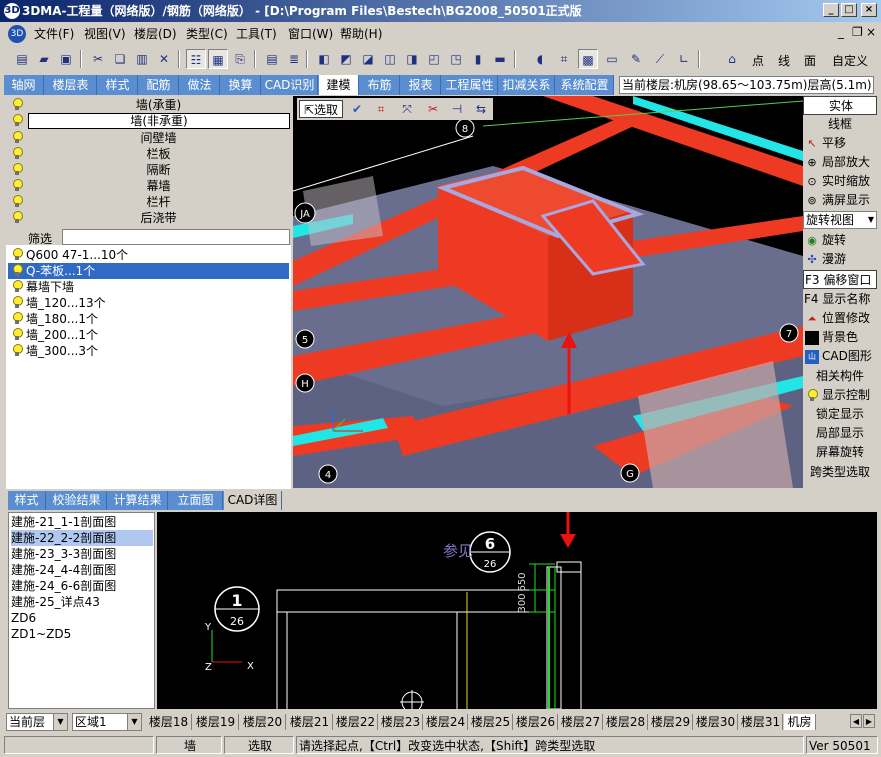 The image size is (881, 757). I want to click on list-item: 建施-25_详点43, so click(82, 602).